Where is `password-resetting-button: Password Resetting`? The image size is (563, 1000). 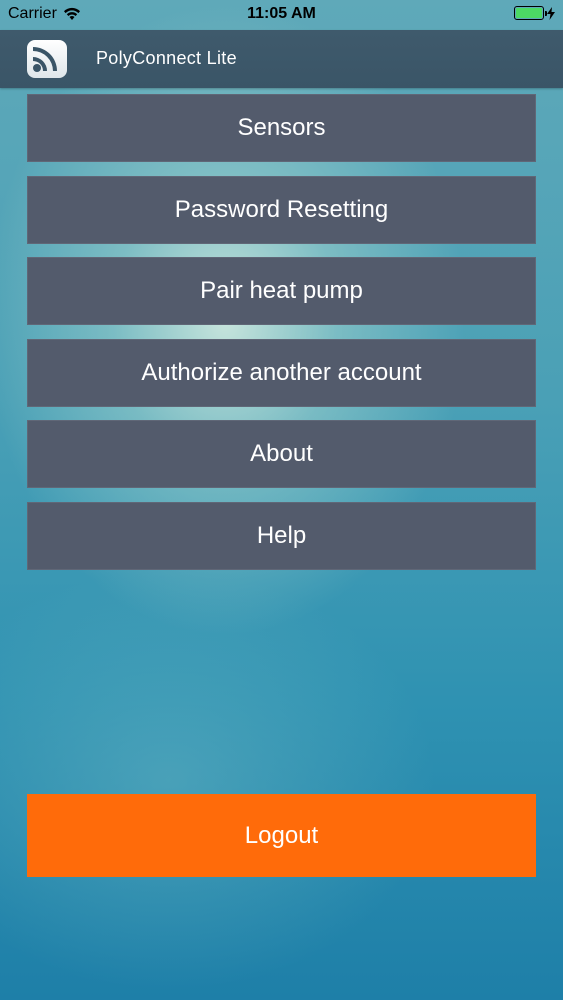
password-resetting-button: Password Resetting is located at coordinates (281, 209).